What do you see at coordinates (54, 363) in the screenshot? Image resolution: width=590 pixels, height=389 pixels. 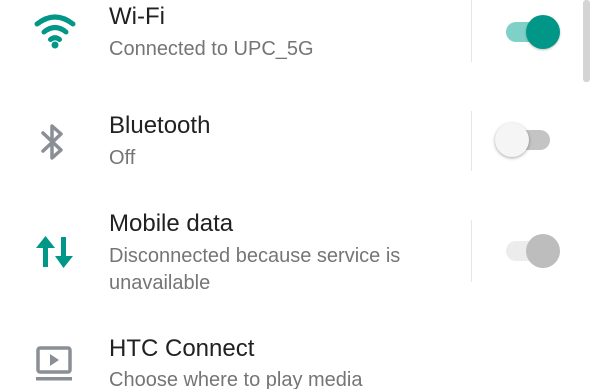 I see `cast-icon` at bounding box center [54, 363].